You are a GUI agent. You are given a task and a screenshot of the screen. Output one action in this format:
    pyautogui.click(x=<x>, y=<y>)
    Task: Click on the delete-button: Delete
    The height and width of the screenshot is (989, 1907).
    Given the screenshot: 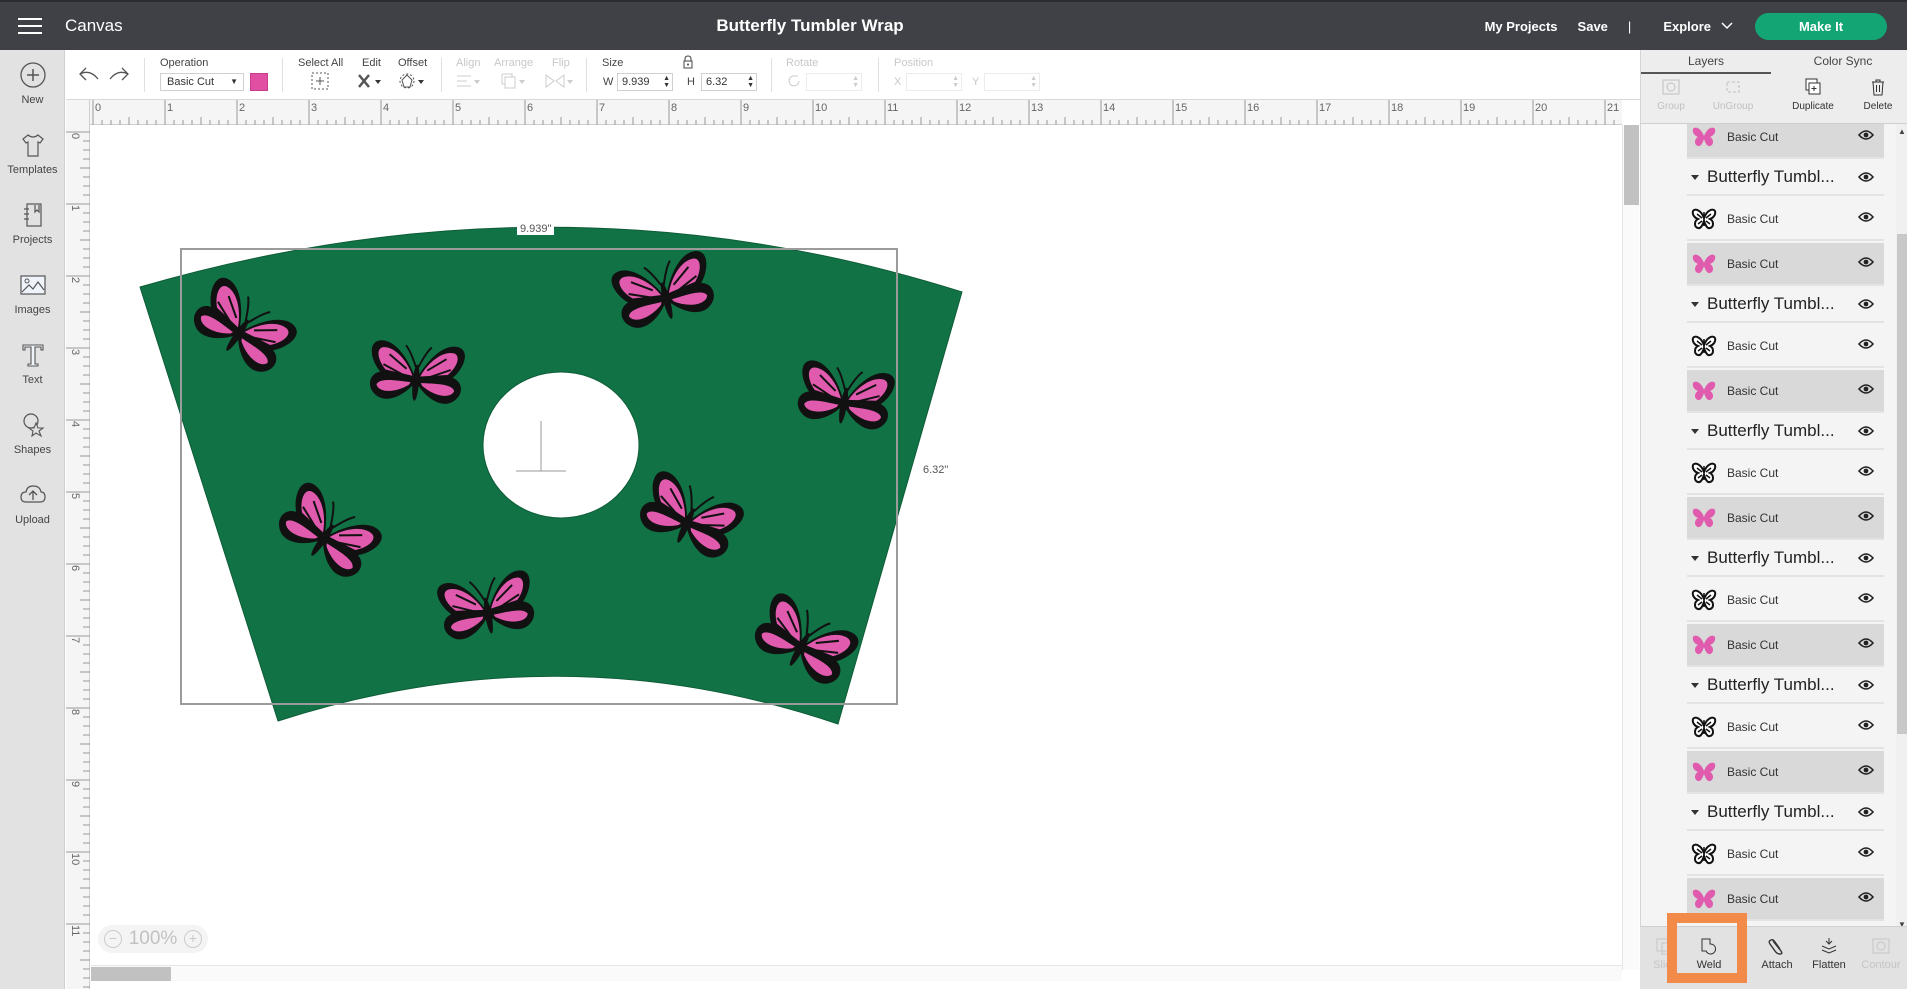 What is the action you would take?
    pyautogui.click(x=1877, y=95)
    